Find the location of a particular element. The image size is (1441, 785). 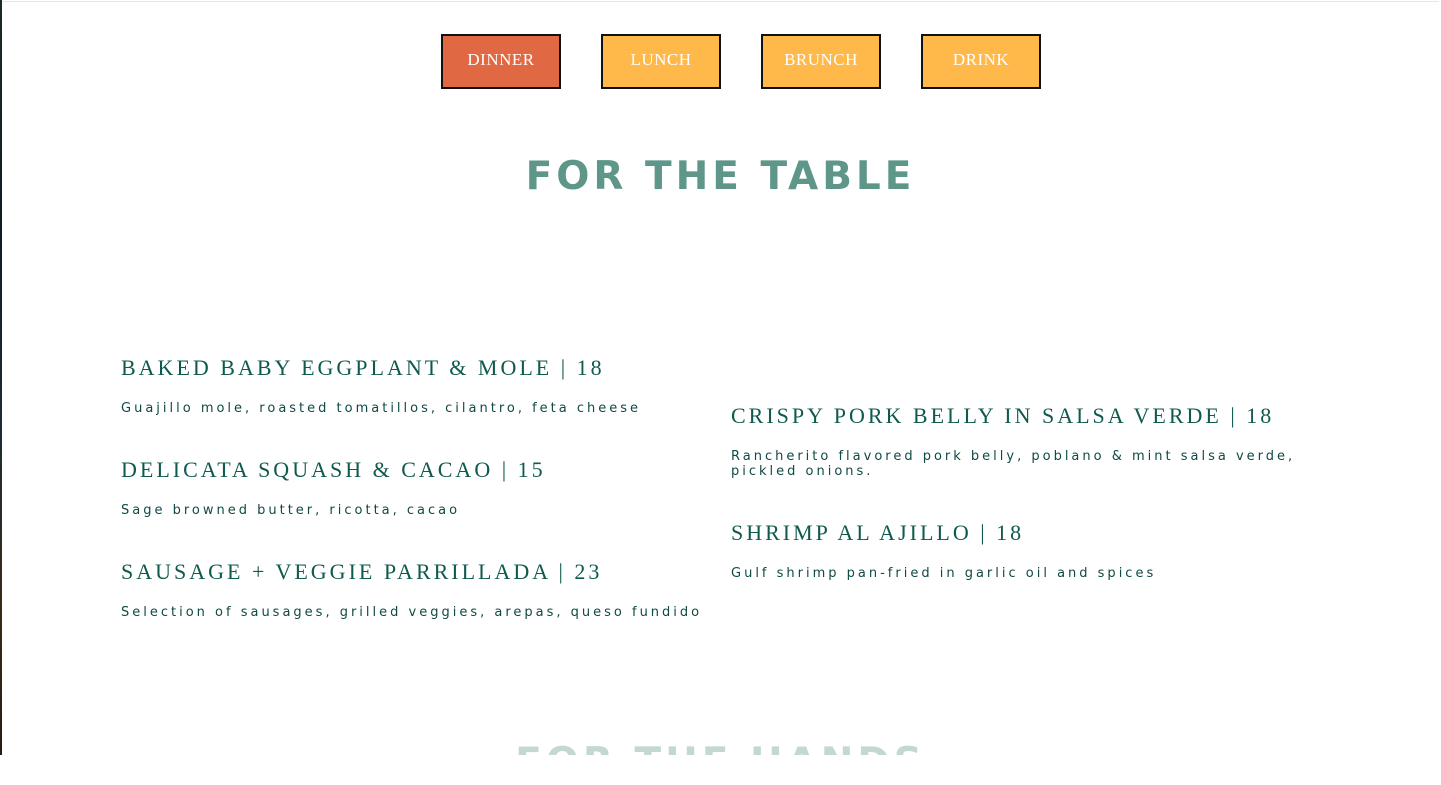

menu-tabs: DINNER LUNCH BRUNCH DRINK is located at coordinates (741, 61).